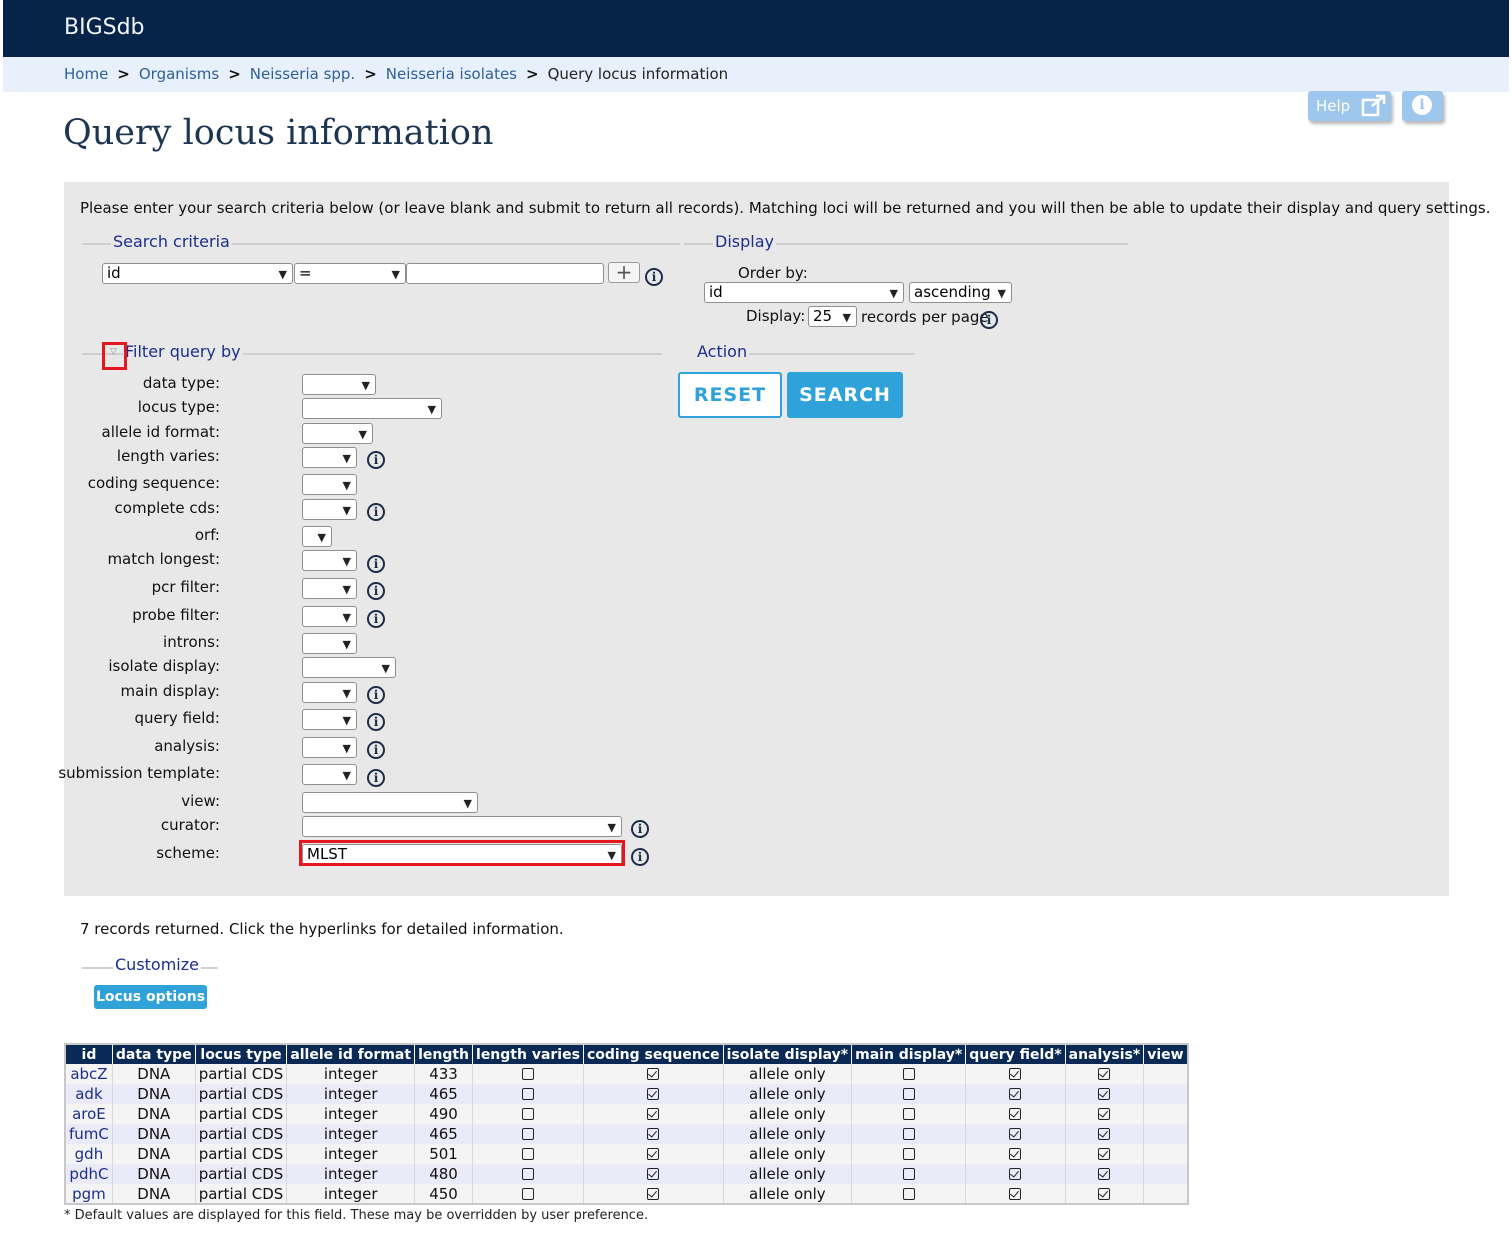 This screenshot has height=1241, width=1512. What do you see at coordinates (86, 74) in the screenshot?
I see `breadcrumb-home: Home` at bounding box center [86, 74].